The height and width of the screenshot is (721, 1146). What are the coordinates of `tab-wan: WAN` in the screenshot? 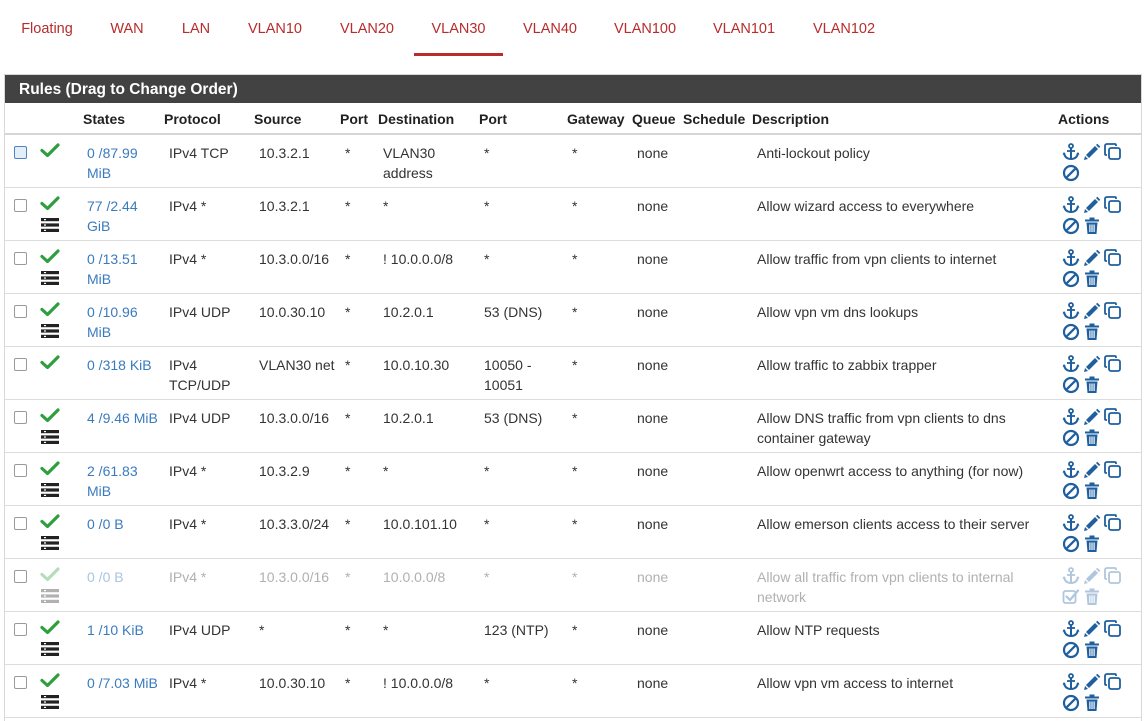 It's located at (127, 28).